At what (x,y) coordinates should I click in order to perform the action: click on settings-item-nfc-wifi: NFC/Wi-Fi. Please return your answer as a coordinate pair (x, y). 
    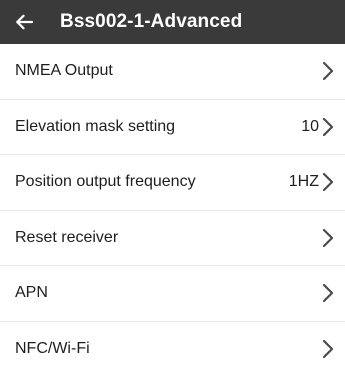
    Looking at the image, I should click on (172, 349).